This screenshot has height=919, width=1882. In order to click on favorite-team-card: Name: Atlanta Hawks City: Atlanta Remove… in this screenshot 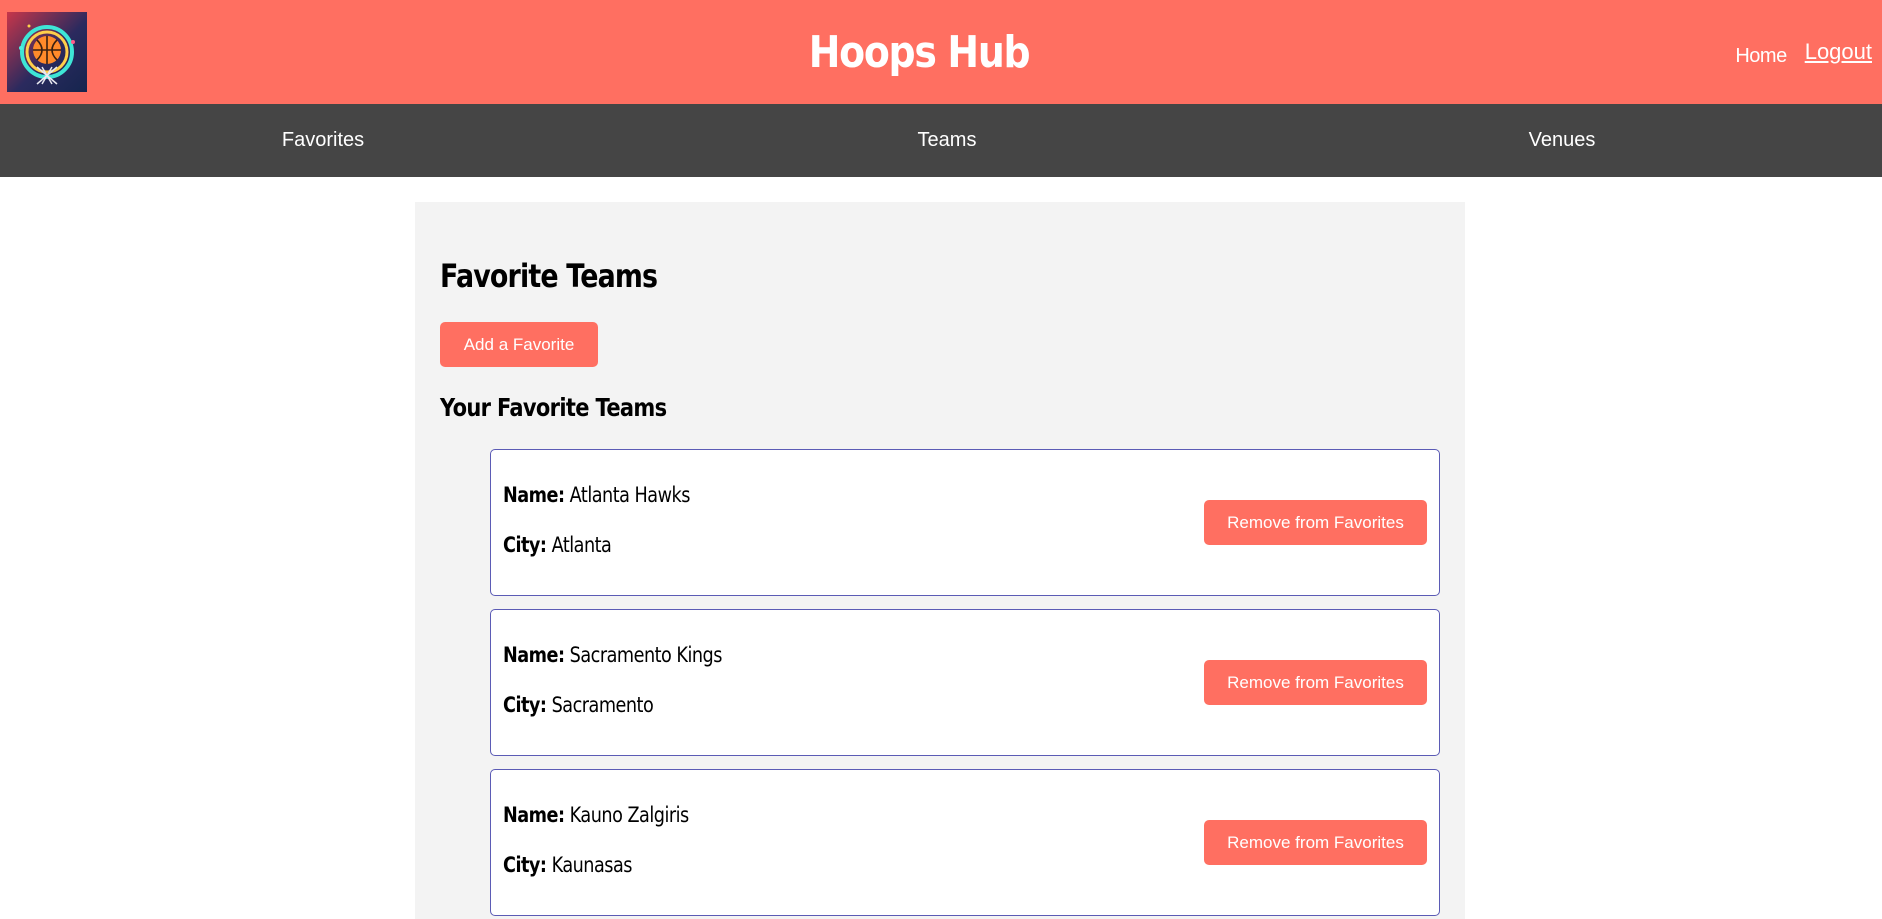, I will do `click(965, 522)`.